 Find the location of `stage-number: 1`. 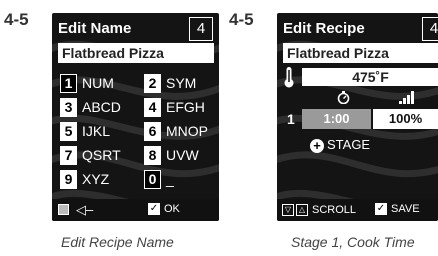

stage-number: 1 is located at coordinates (291, 119).